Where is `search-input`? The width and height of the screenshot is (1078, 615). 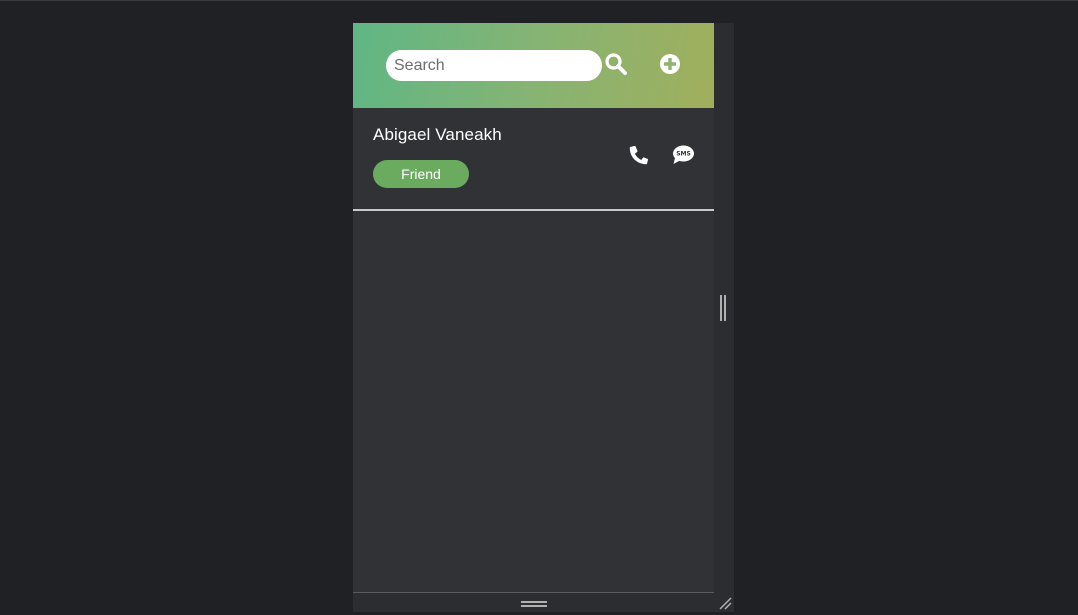 search-input is located at coordinates (494, 65).